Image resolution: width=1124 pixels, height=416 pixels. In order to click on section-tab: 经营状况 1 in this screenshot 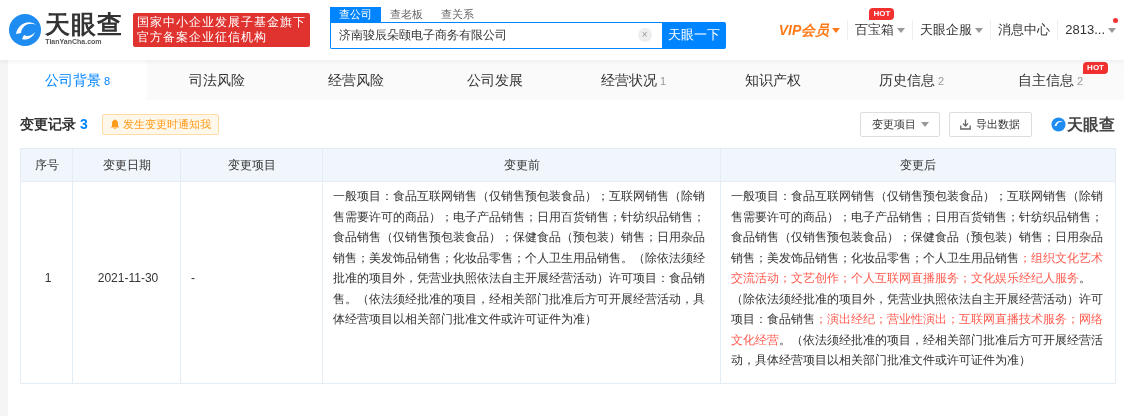, I will do `click(633, 80)`.